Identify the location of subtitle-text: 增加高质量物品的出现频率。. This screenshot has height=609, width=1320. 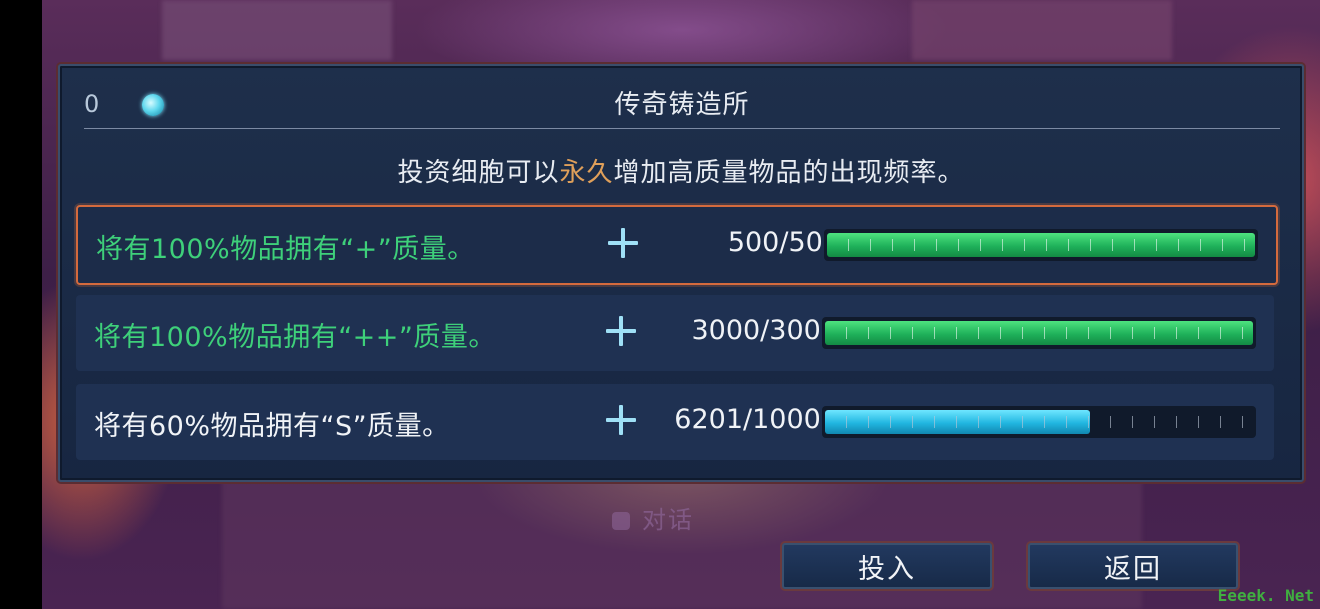
(789, 173).